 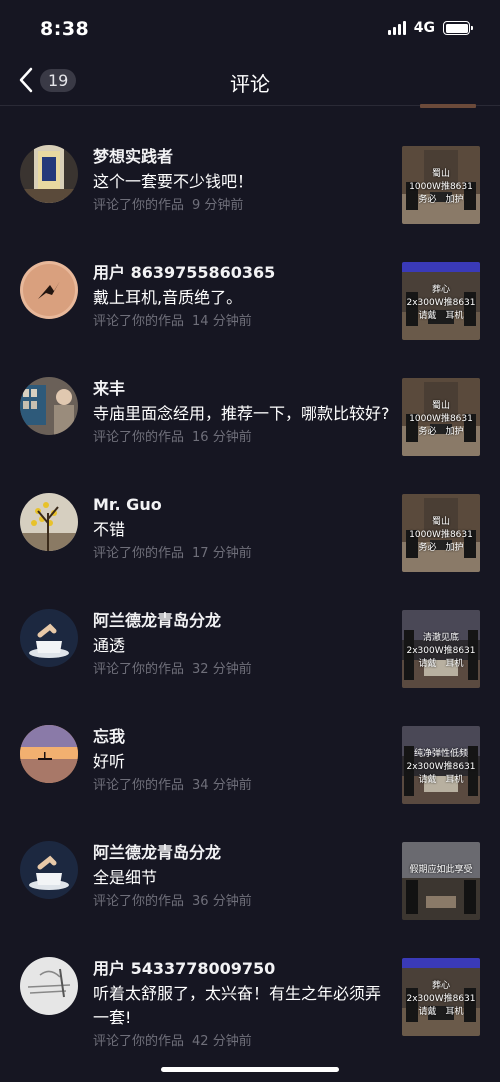 I want to click on comment-item: 忘我 好听 评论了你的作品 34 分钟前 纯净弹性低频 2x300W推8631 请戴 耳机, so click(x=250, y=754).